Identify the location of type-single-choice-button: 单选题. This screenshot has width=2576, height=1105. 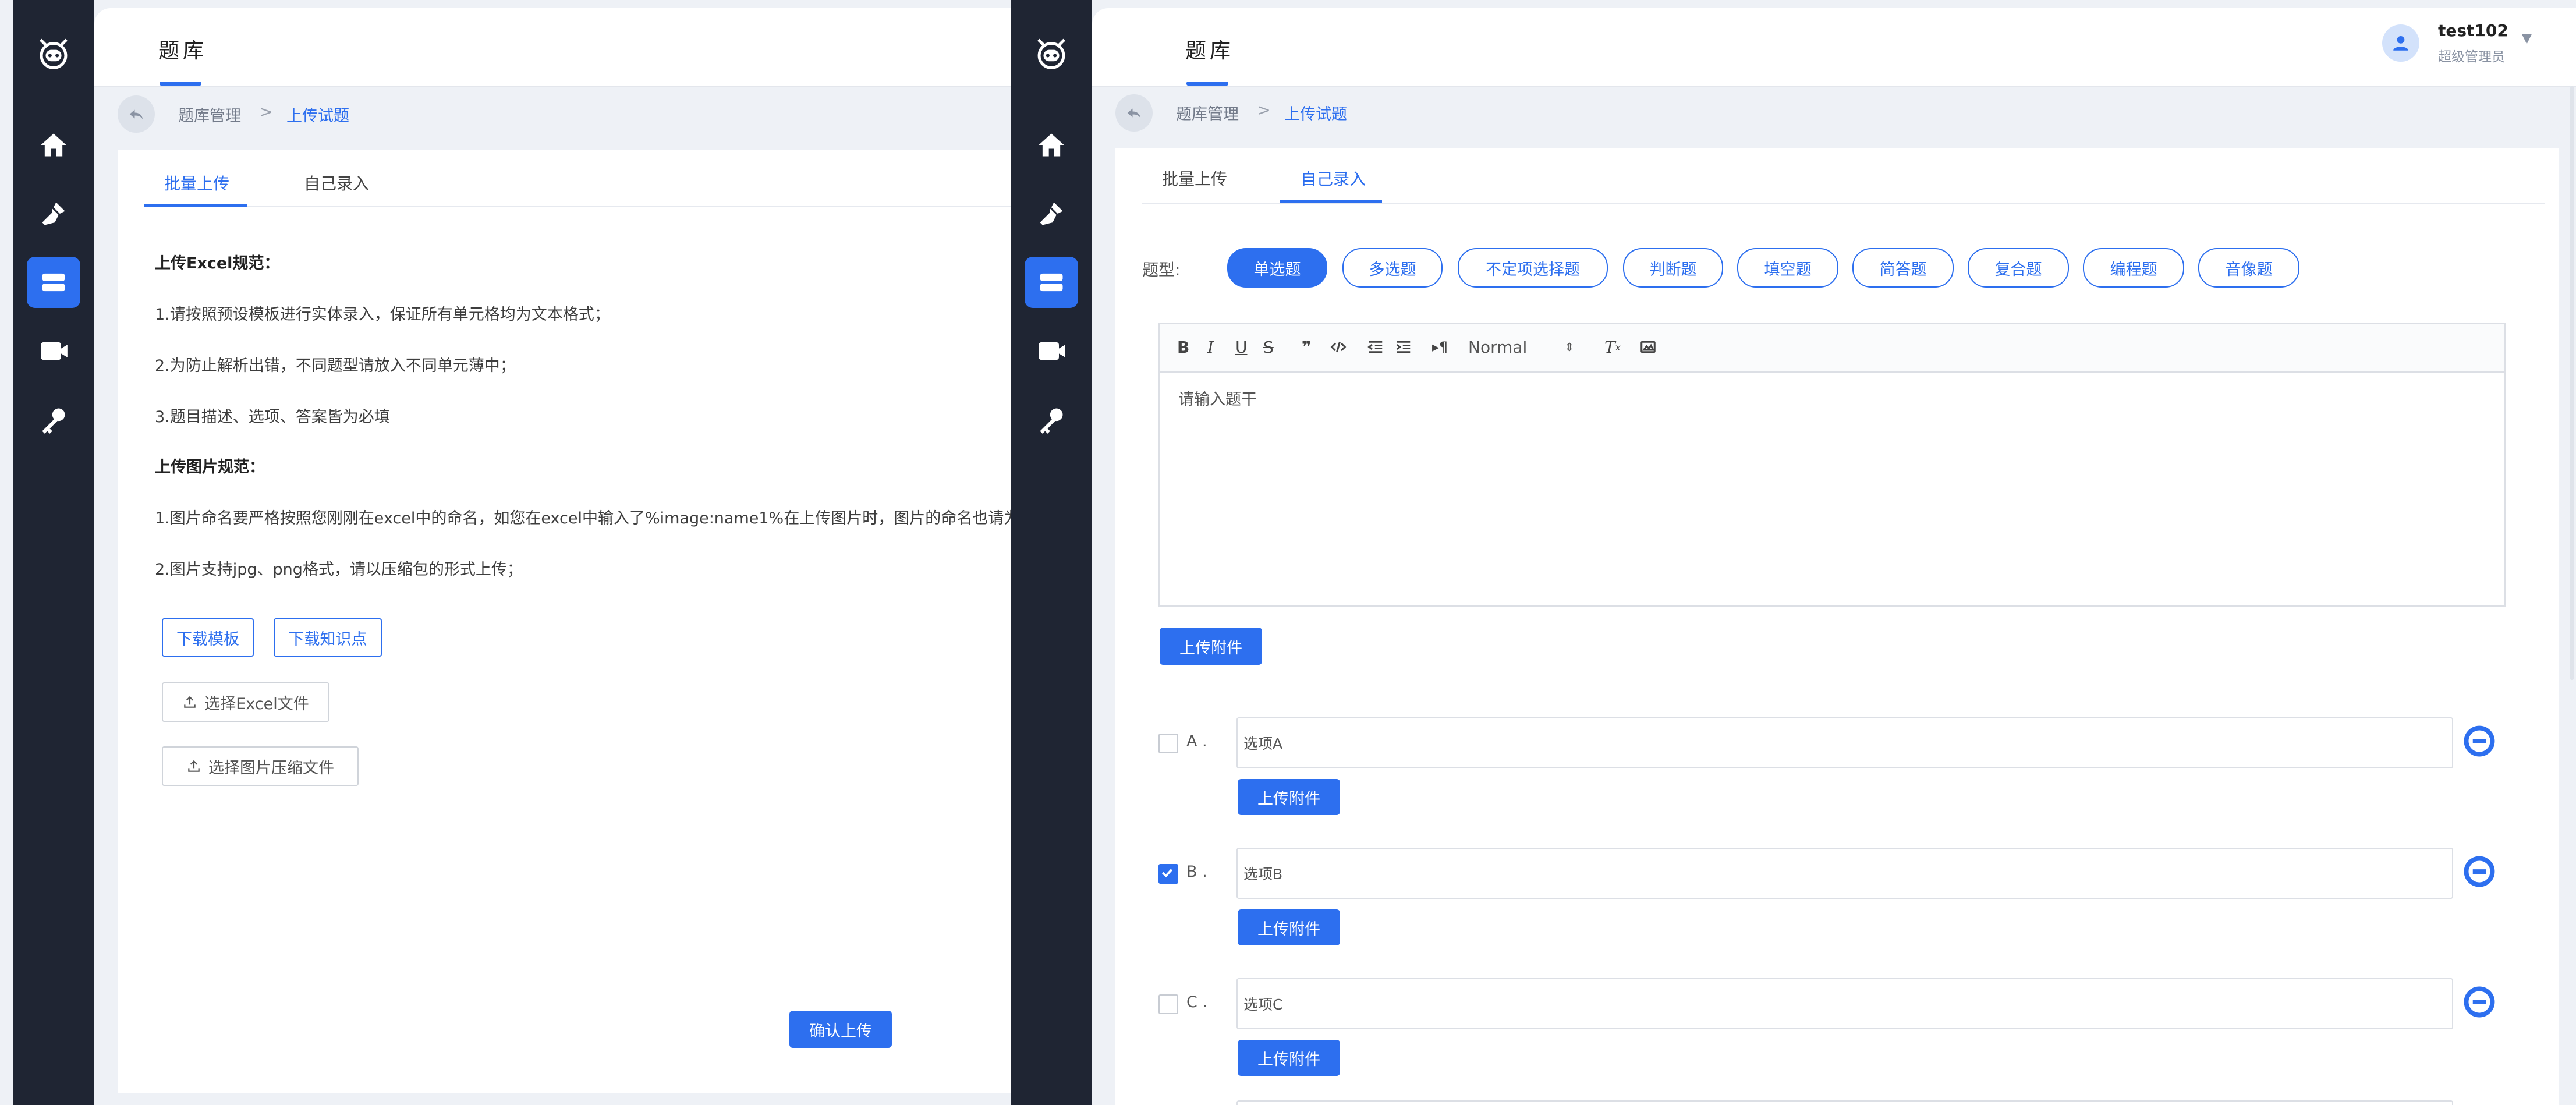
(1277, 268).